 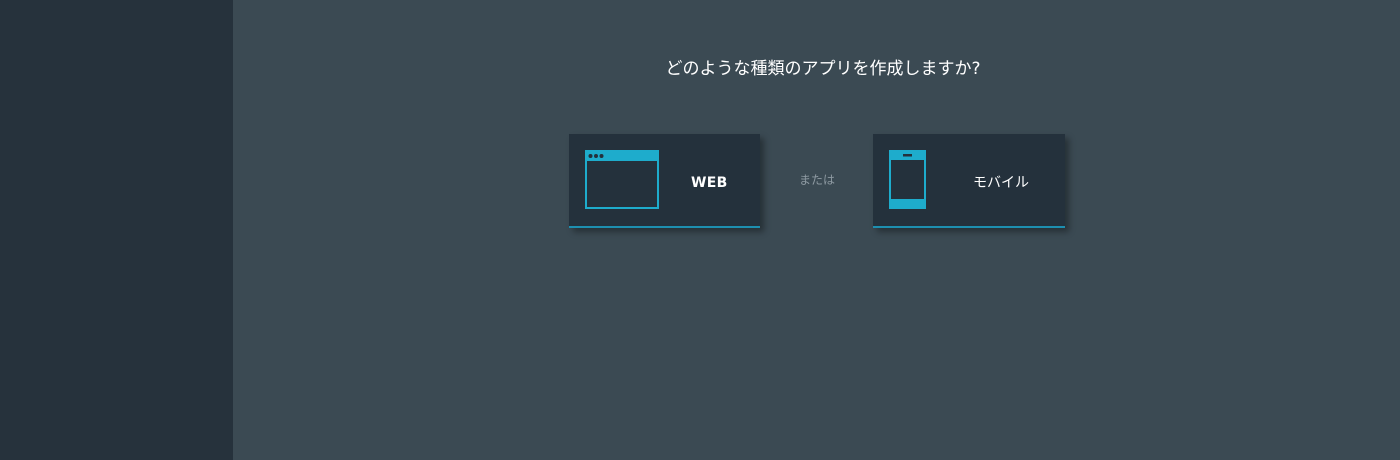 I want to click on mobile-phone-icon, so click(x=907, y=179).